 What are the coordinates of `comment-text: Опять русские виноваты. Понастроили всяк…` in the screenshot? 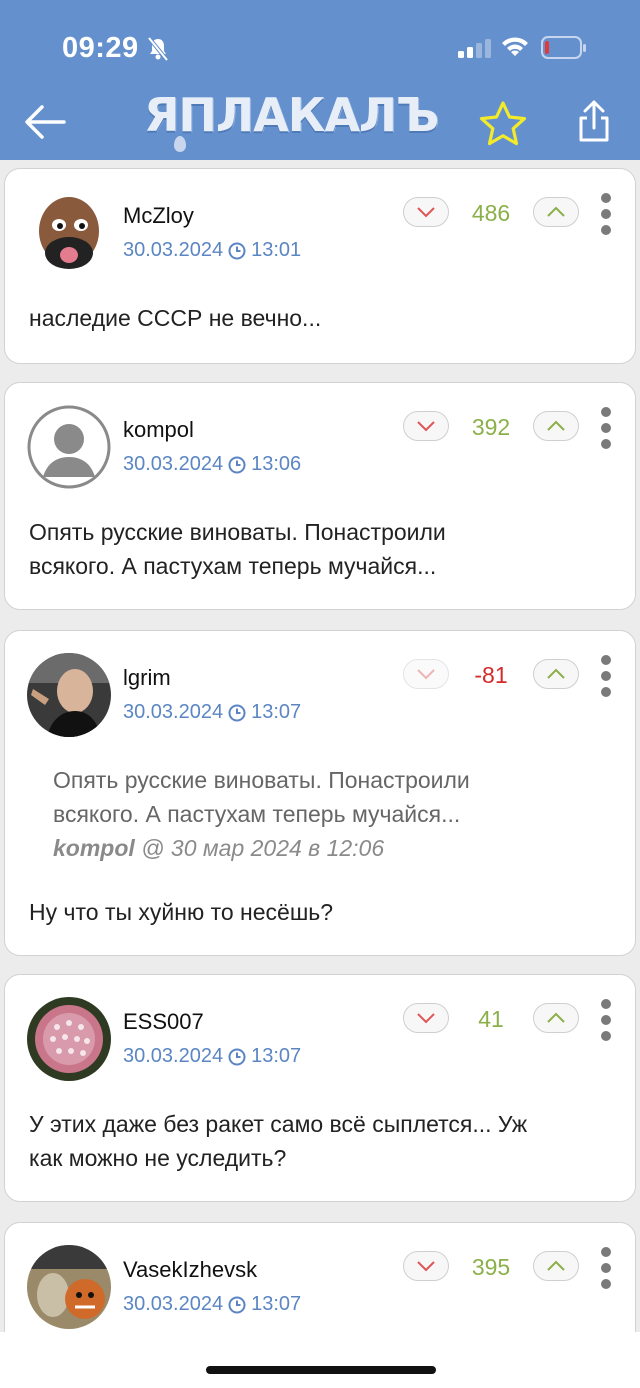 It's located at (324, 549).